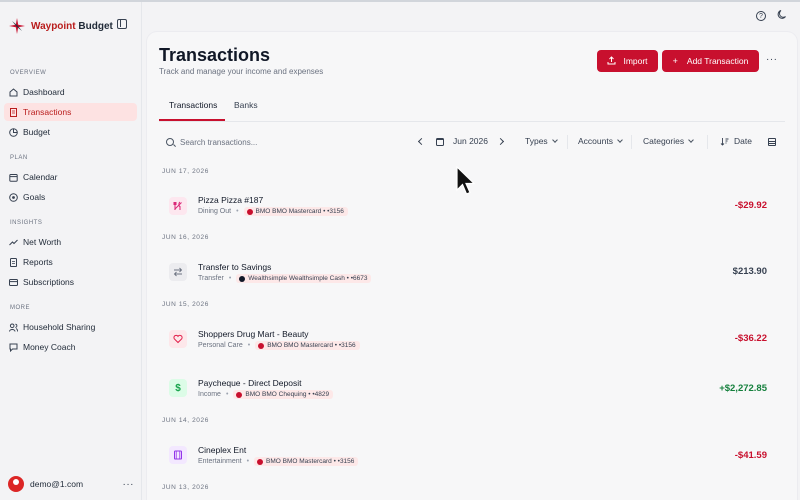 The height and width of the screenshot is (500, 800). I want to click on more-icon: ···, so click(129, 484).